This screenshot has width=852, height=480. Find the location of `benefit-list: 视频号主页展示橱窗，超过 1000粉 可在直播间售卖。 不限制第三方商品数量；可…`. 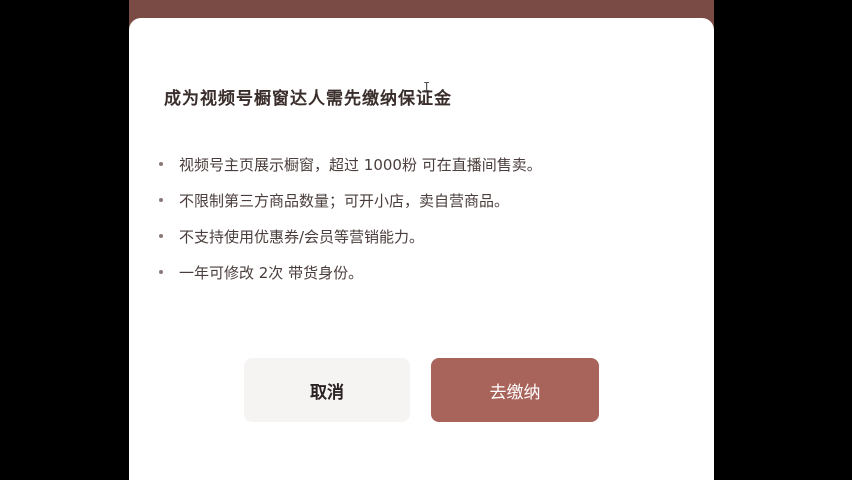

benefit-list: 视频号主页展示橱窗，超过 1000粉 可在直播间售卖。 不限制第三方商品数量；可… is located at coordinates (350, 218).